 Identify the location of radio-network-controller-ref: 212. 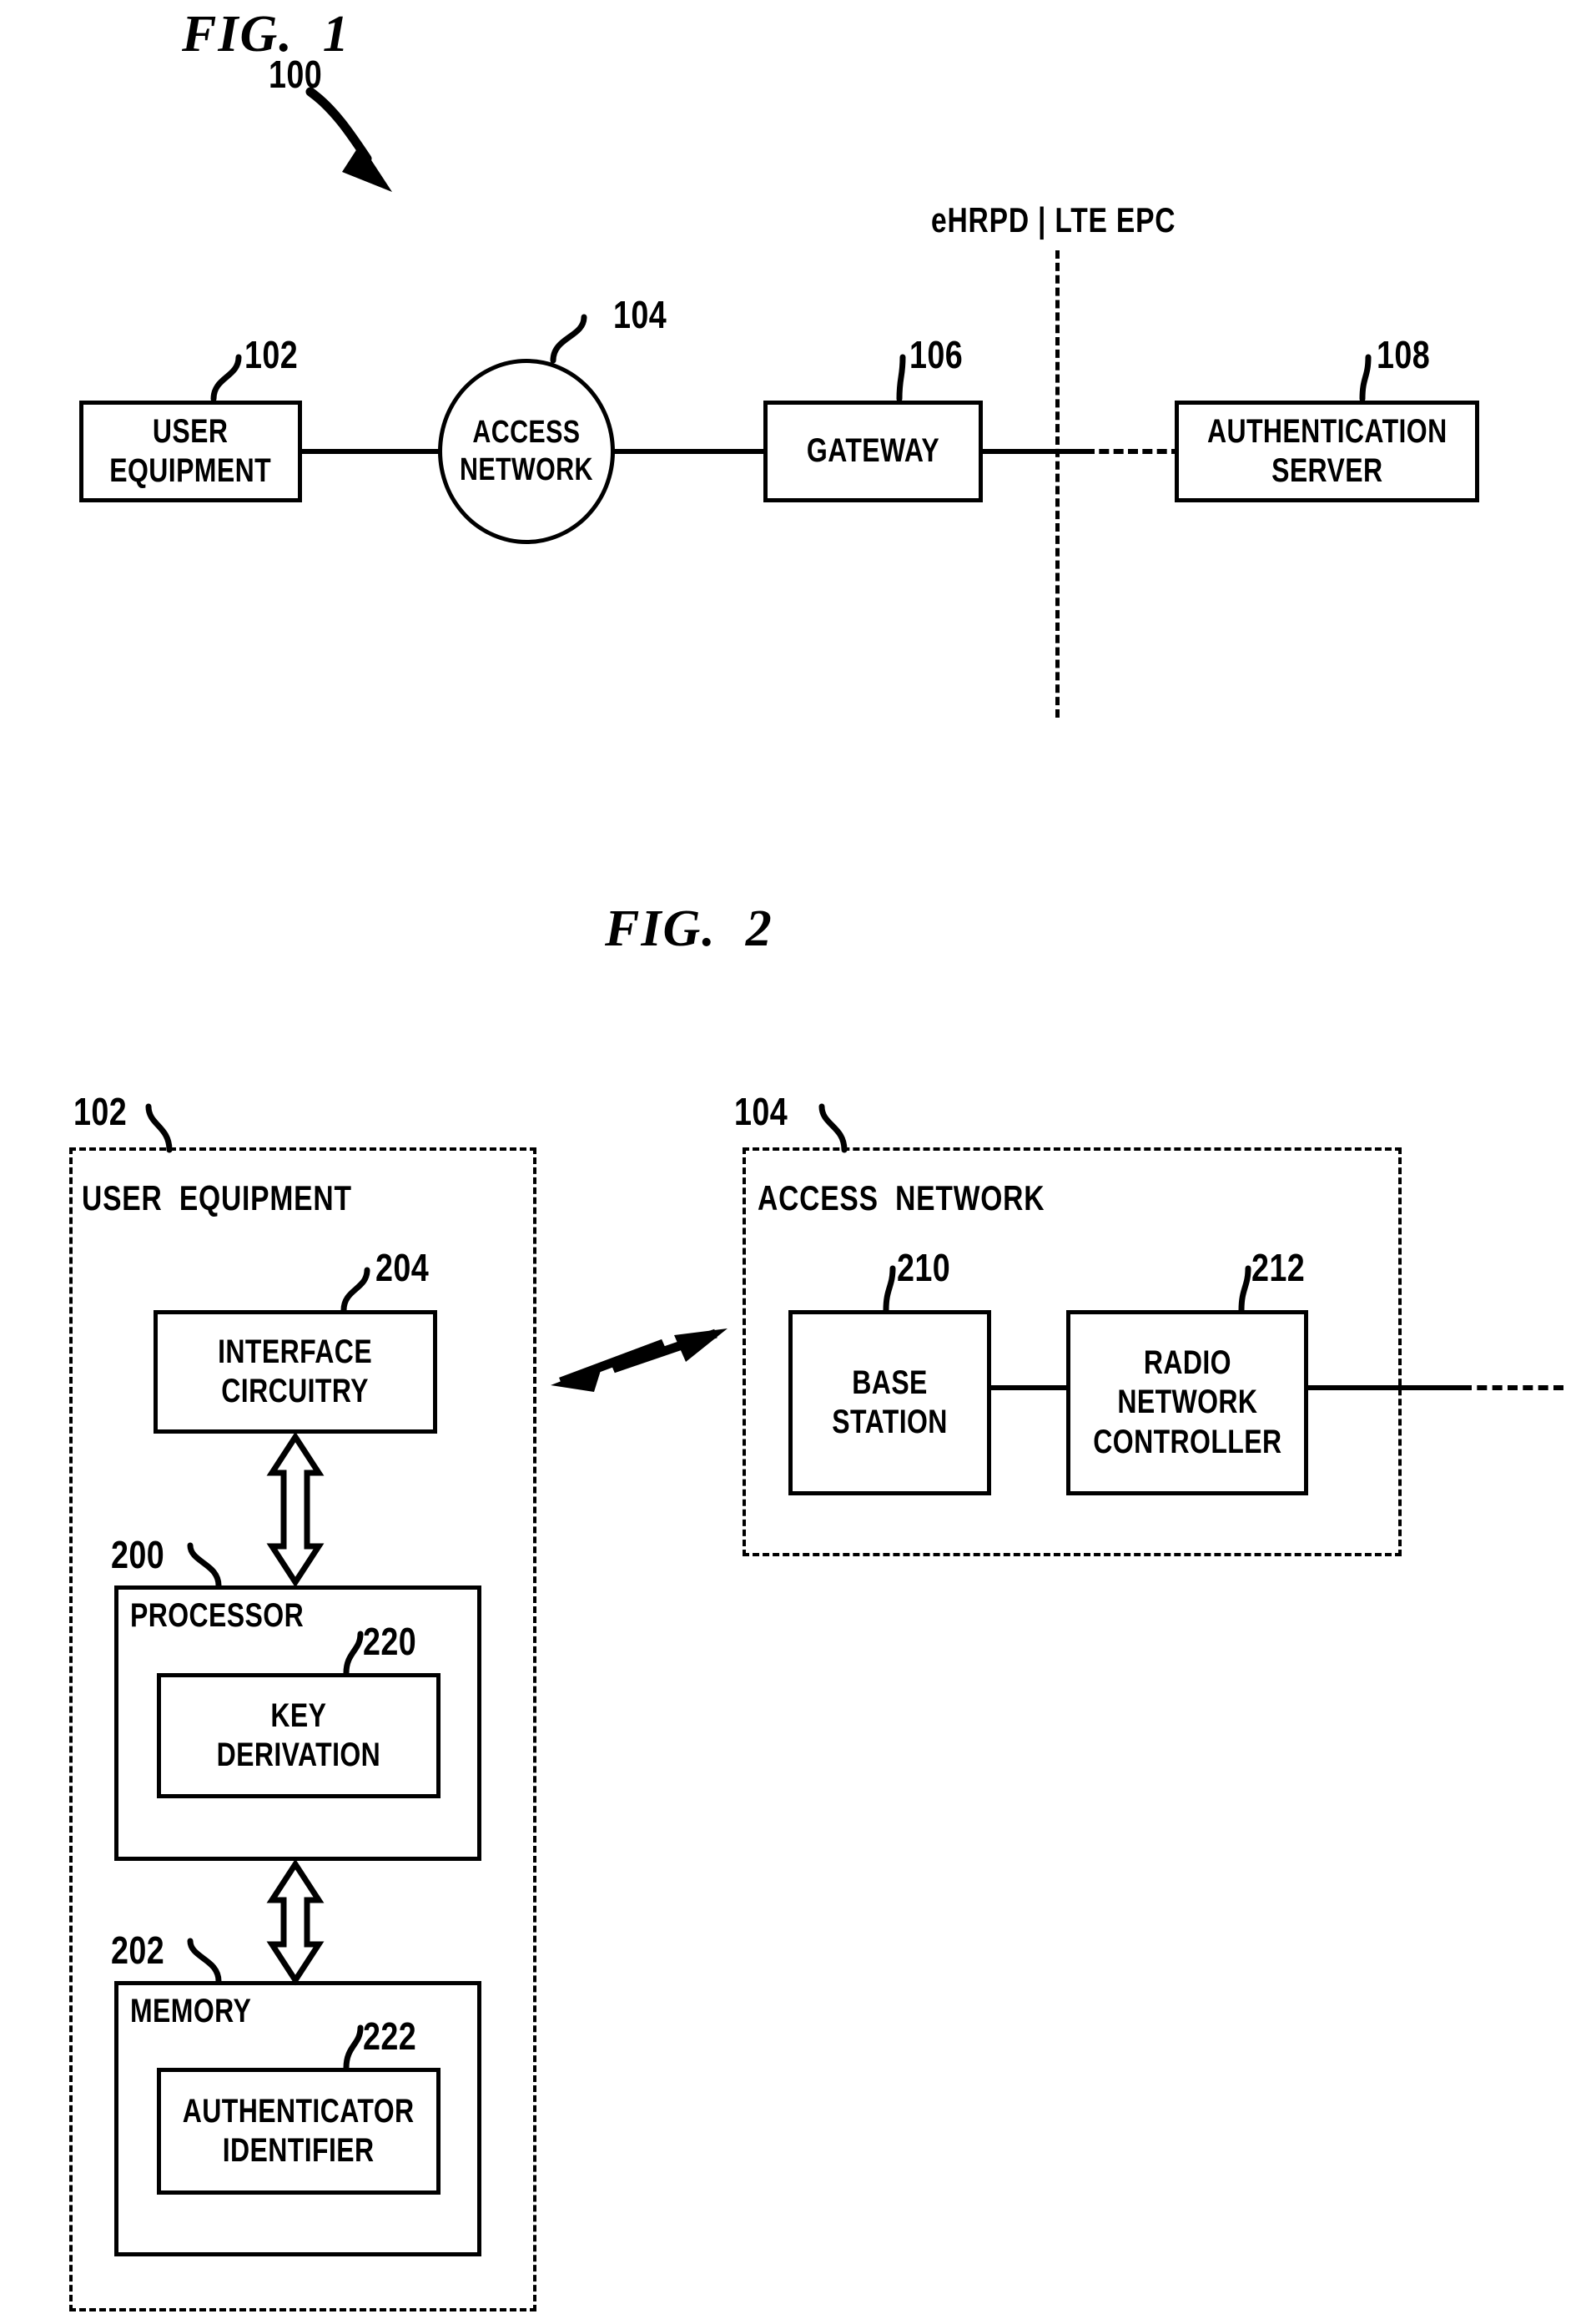
(1278, 1267).